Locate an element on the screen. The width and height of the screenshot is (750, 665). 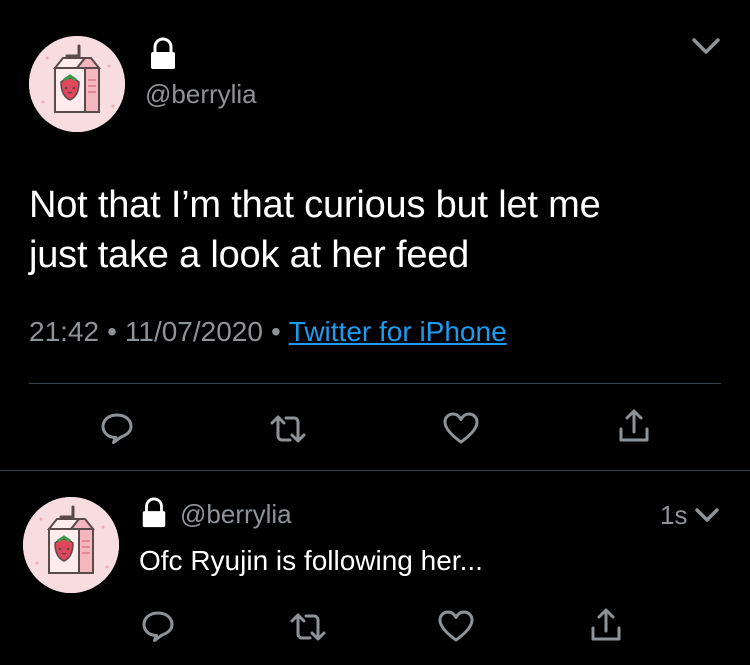
reply-avatar is located at coordinates (71, 545).